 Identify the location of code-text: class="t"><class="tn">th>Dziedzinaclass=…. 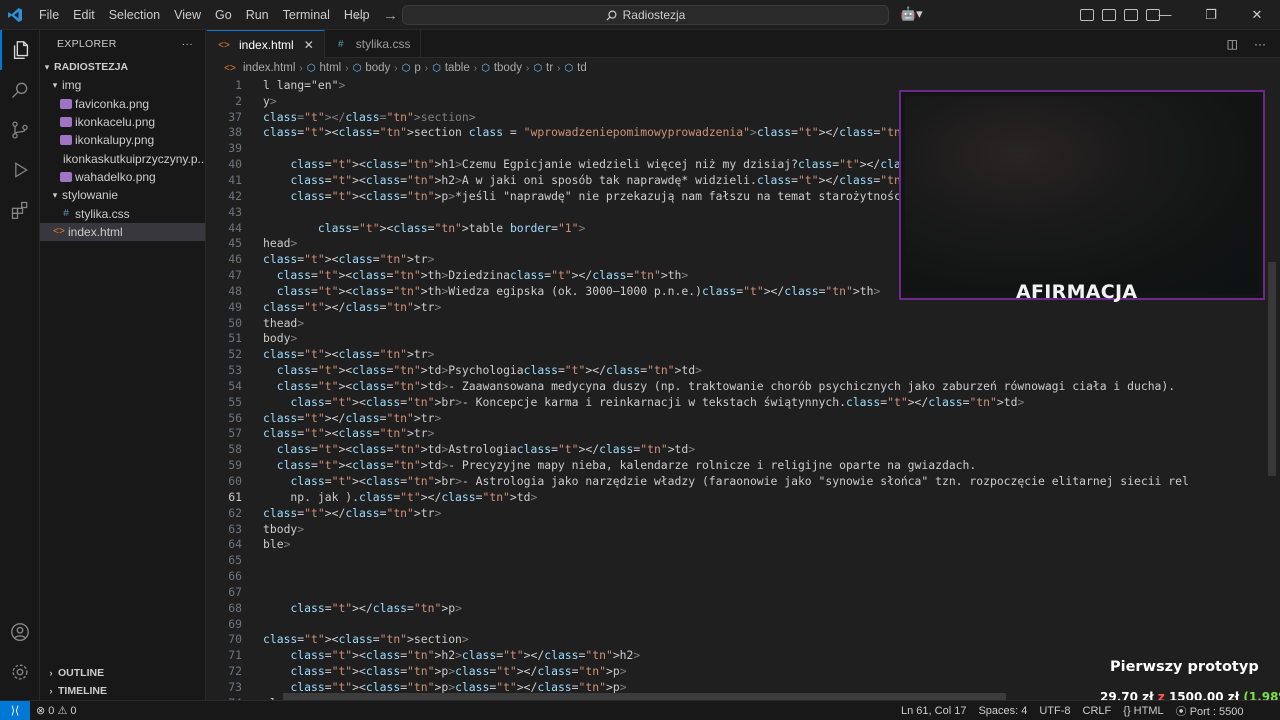
(482, 275).